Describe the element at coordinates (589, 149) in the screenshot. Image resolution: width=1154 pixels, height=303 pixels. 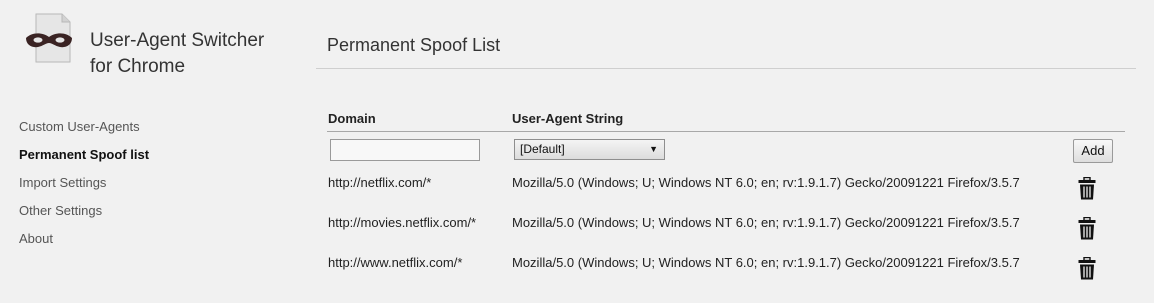
I see `user-agent-select: [Default] ▼` at that location.